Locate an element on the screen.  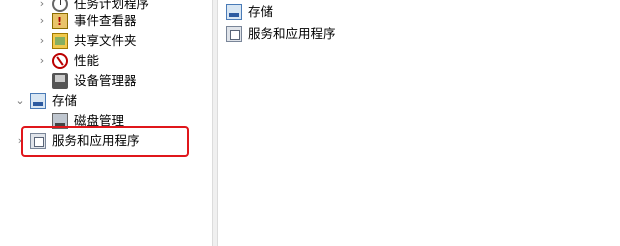
collapse-icon: ⌄ is located at coordinates (20, 101).